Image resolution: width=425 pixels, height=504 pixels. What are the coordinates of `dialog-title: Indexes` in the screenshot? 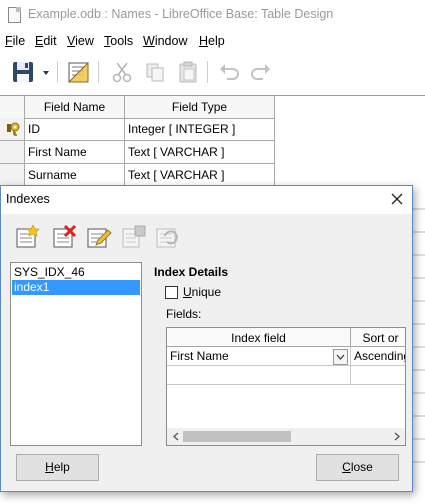 It's located at (28, 199).